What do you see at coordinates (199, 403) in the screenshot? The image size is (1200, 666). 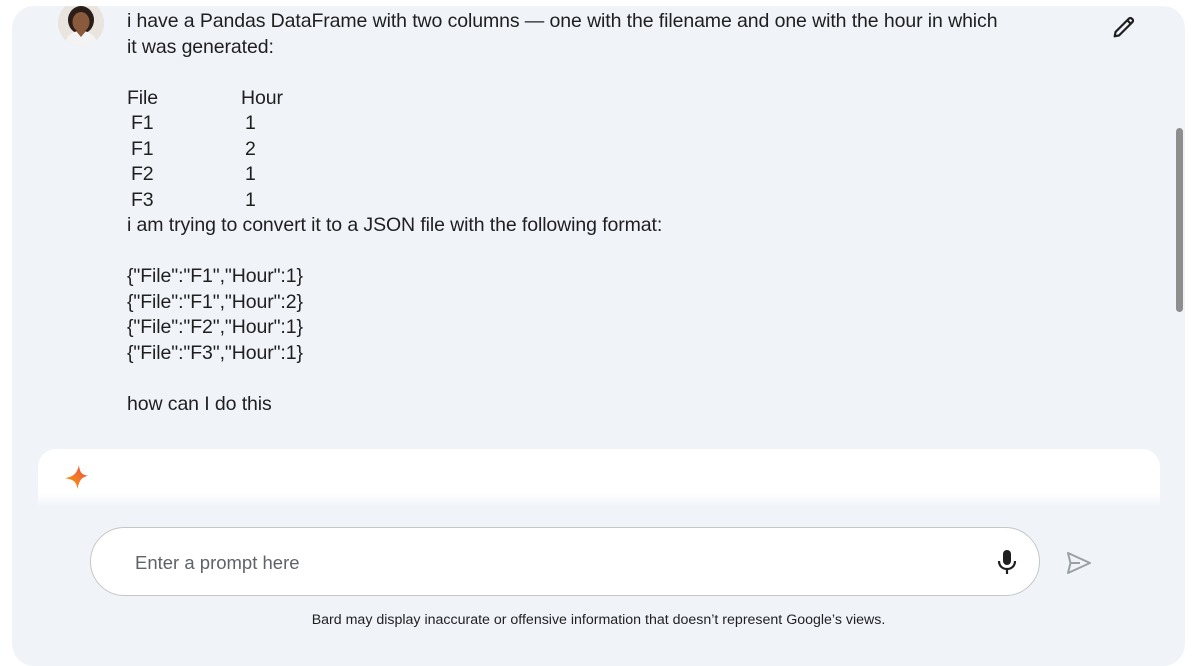 I see `message-question: how can I do this` at bounding box center [199, 403].